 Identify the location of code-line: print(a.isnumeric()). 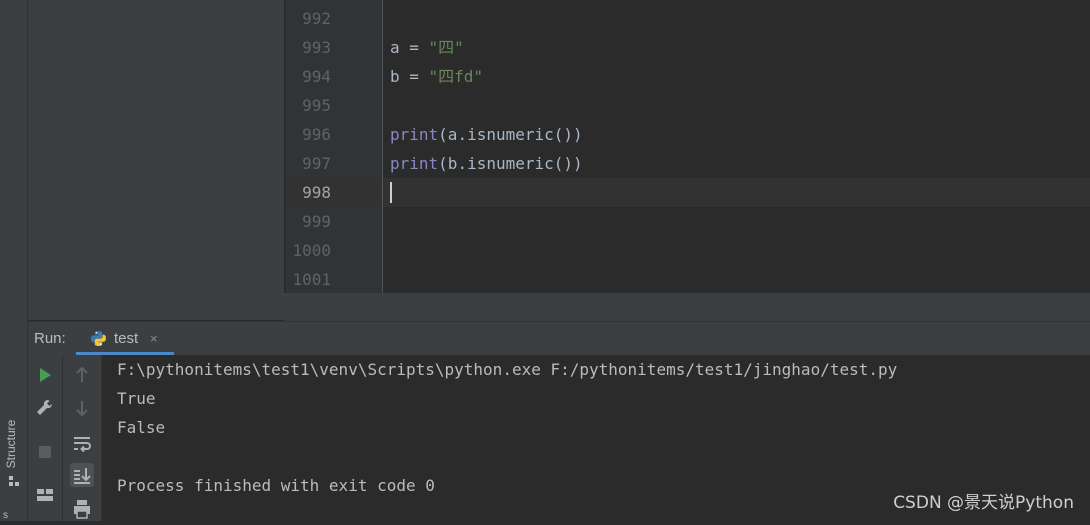
(486, 134).